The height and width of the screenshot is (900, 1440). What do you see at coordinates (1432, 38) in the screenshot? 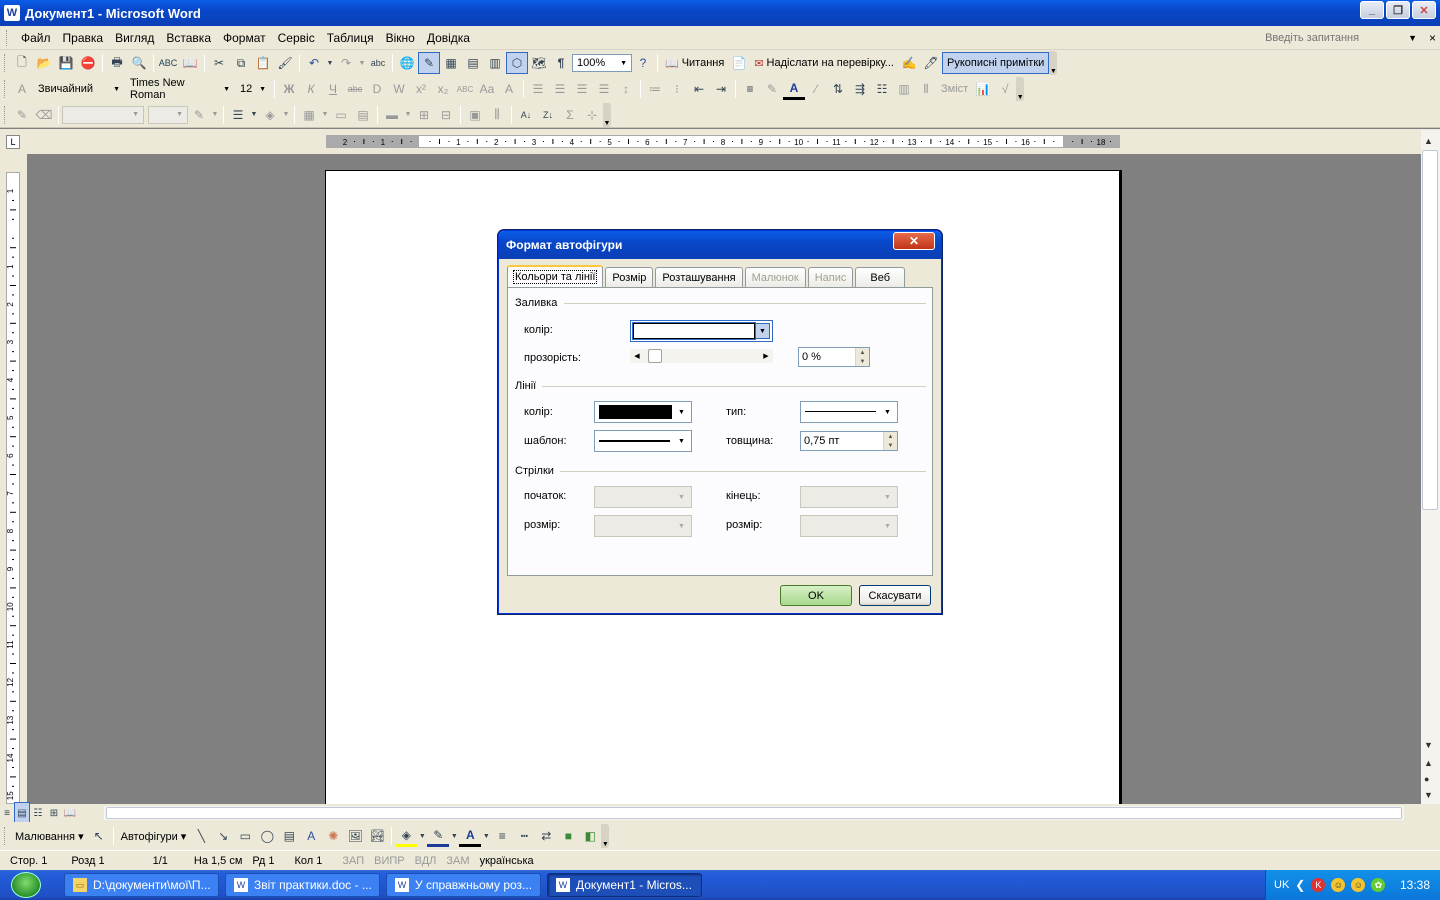
I see `close-document-icon: ×` at bounding box center [1432, 38].